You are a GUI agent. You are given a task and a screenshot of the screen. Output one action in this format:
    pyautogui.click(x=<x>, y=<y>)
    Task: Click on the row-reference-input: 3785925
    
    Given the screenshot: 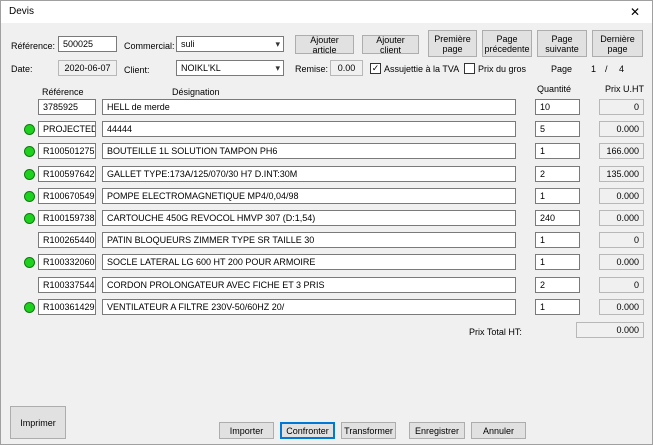 What is the action you would take?
    pyautogui.click(x=67, y=107)
    